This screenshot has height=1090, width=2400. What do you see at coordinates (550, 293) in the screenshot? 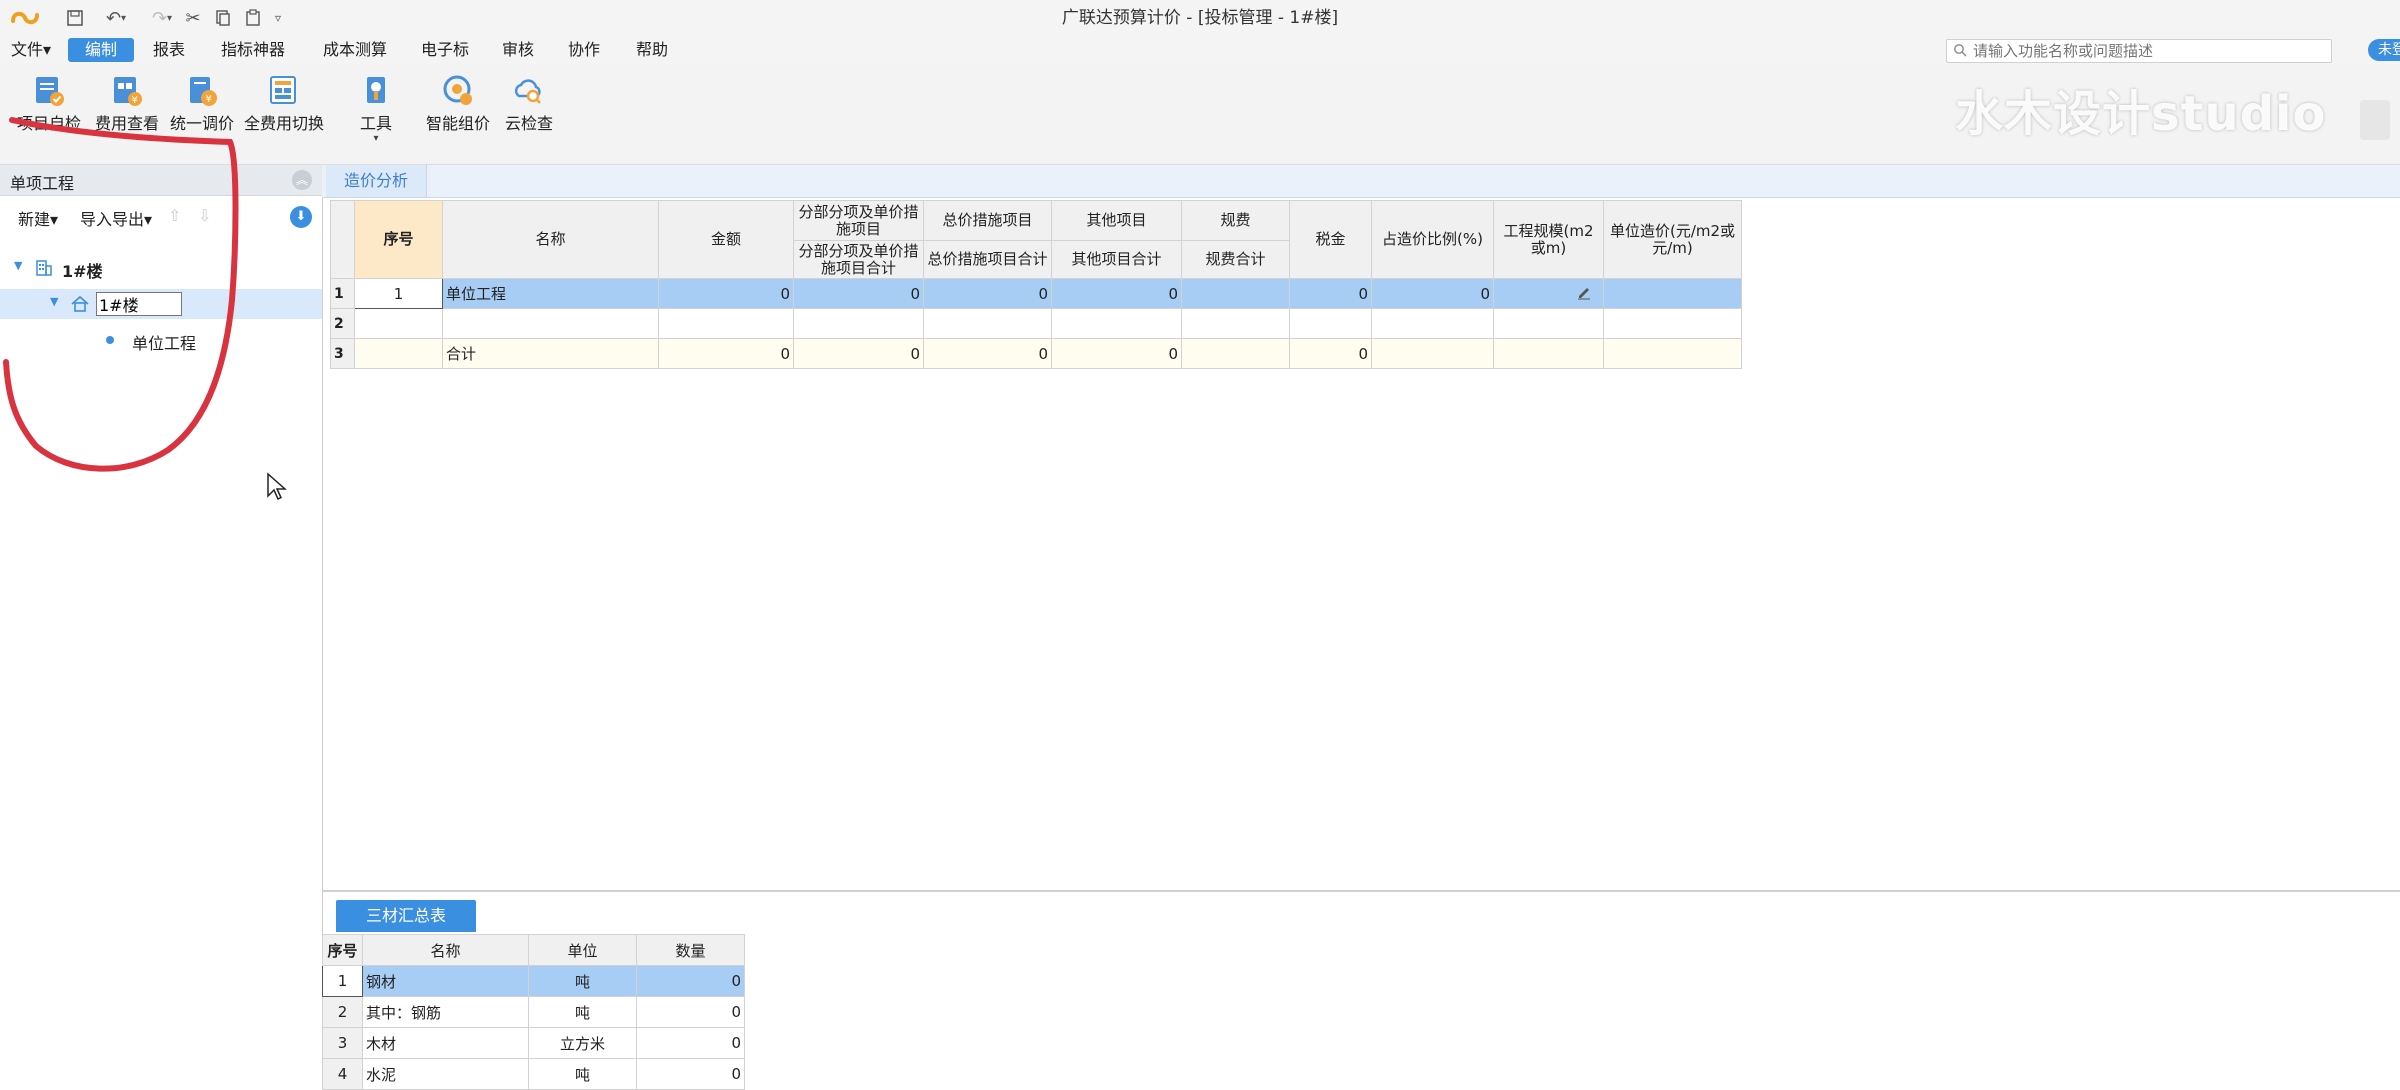
I see `cell-name: 单位工程` at bounding box center [550, 293].